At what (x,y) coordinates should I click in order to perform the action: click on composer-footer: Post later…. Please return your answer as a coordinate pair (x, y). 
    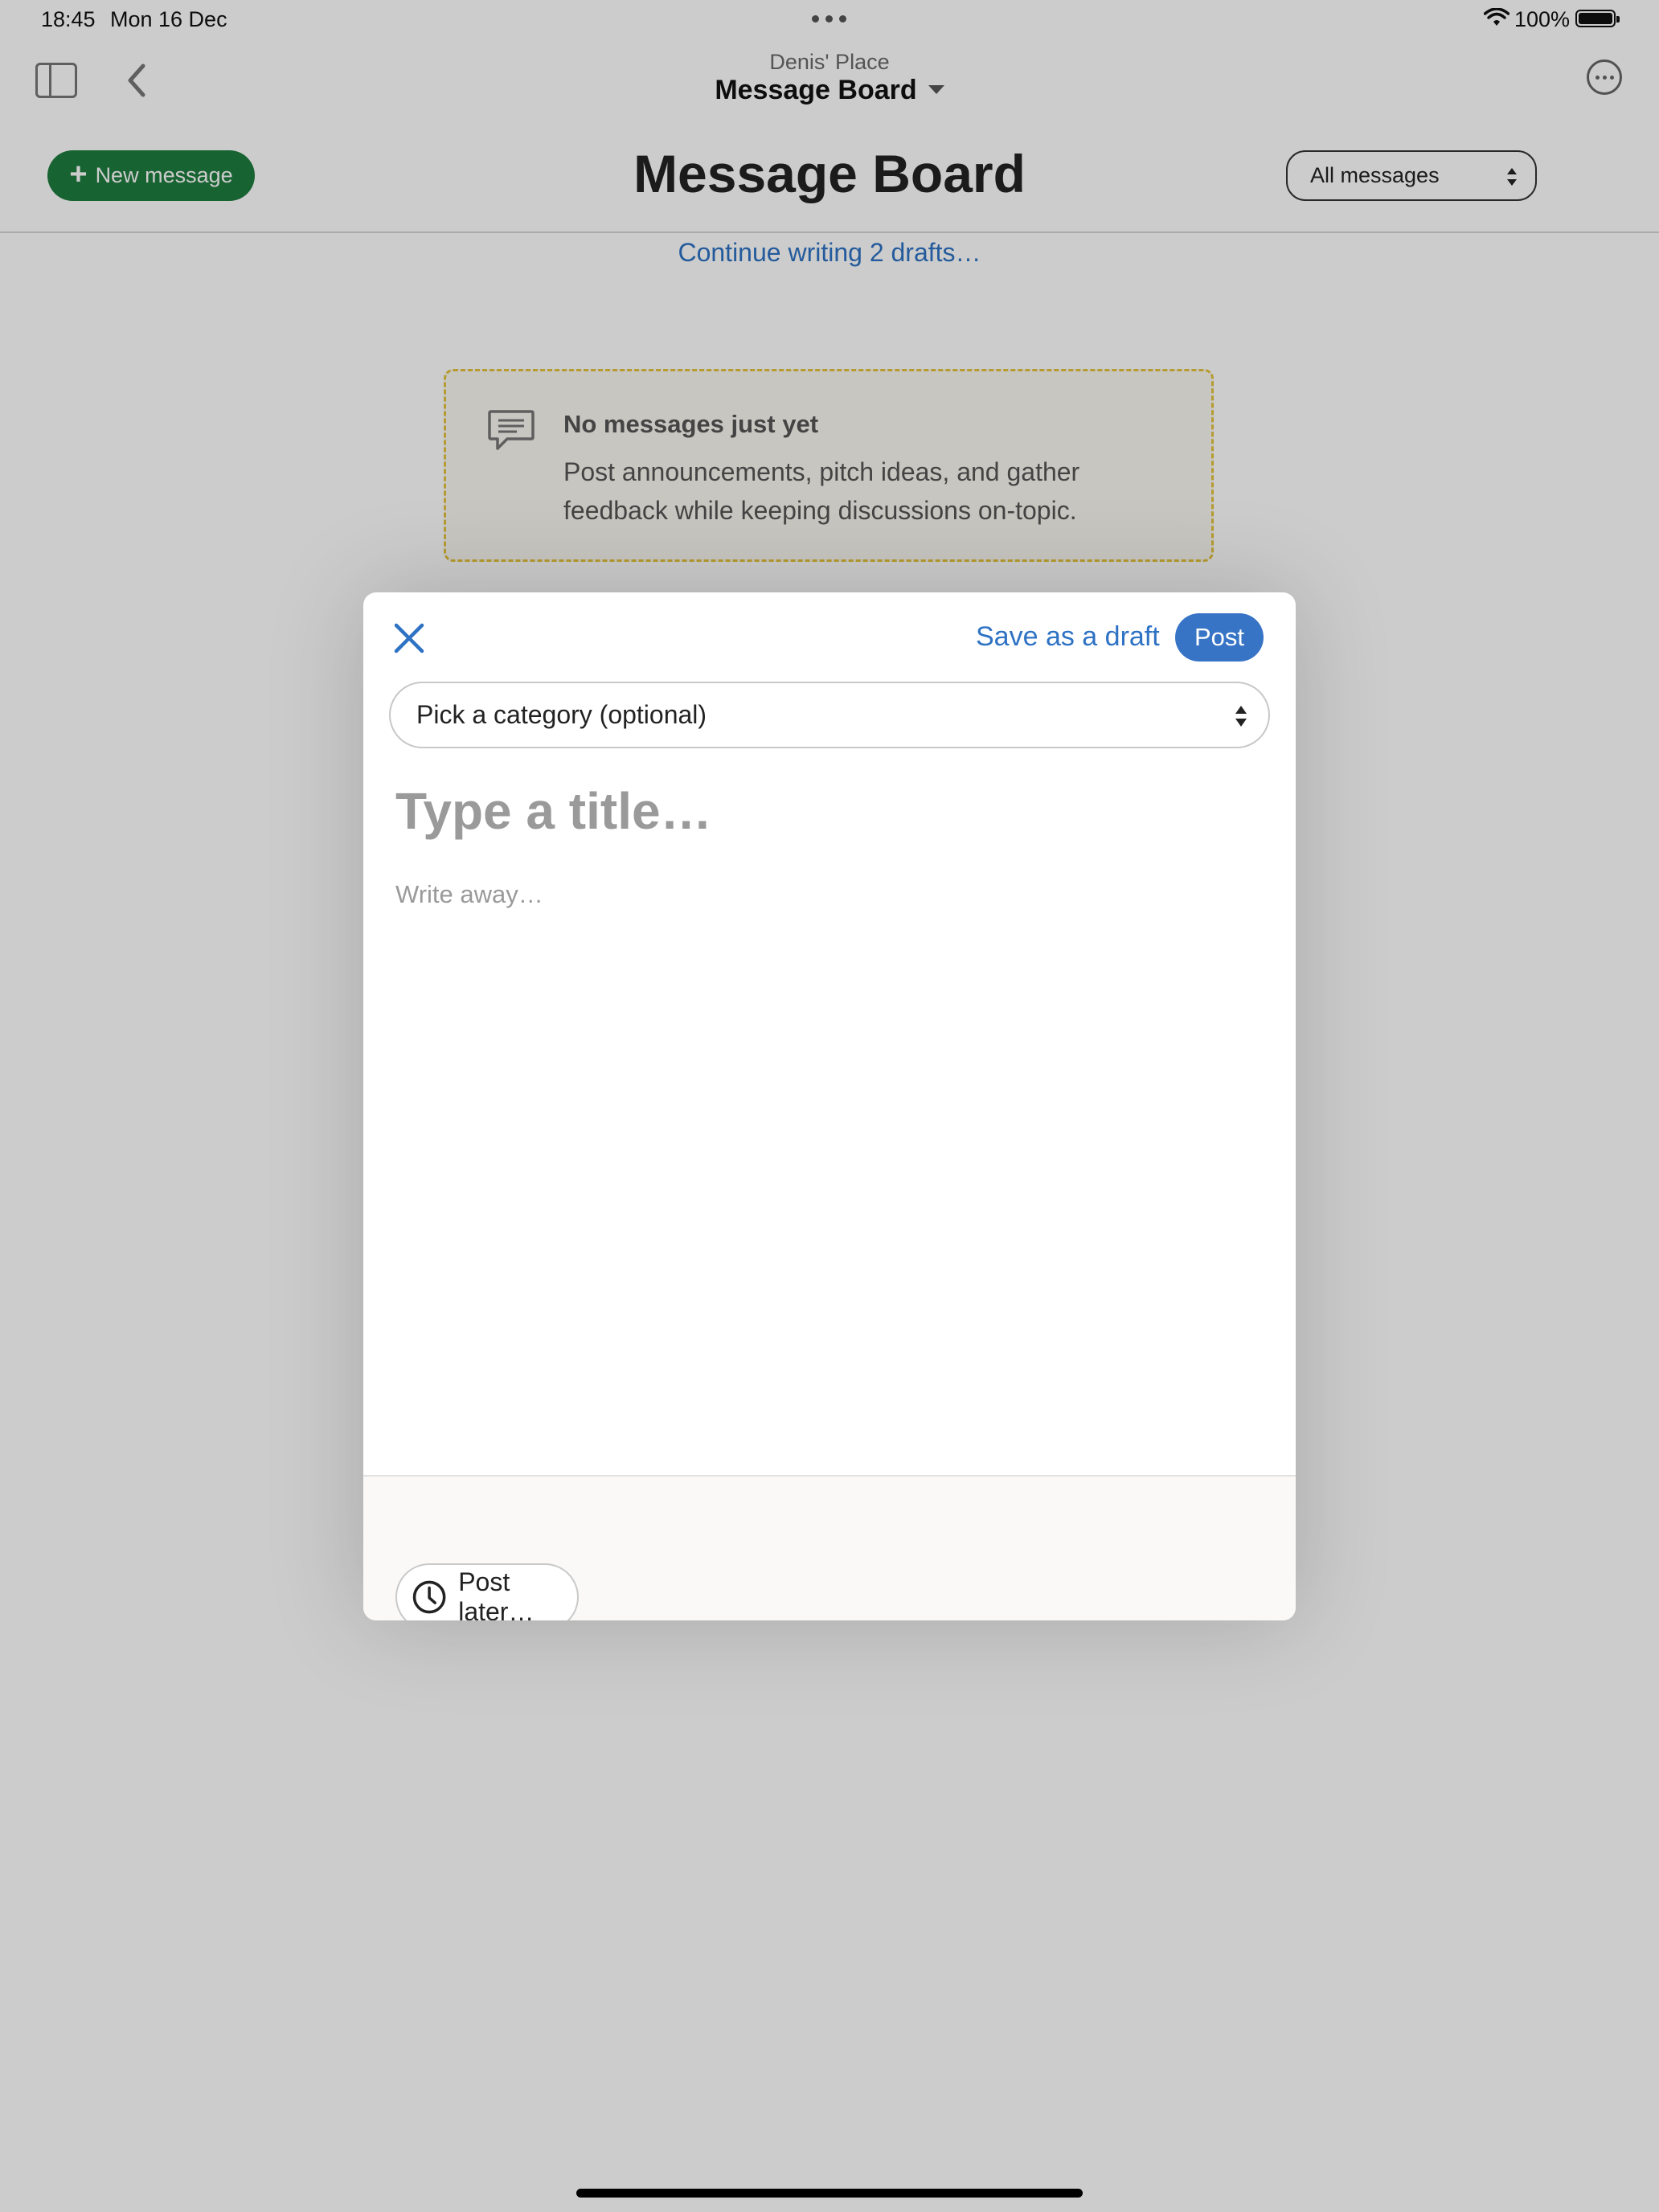
    Looking at the image, I should click on (829, 1547).